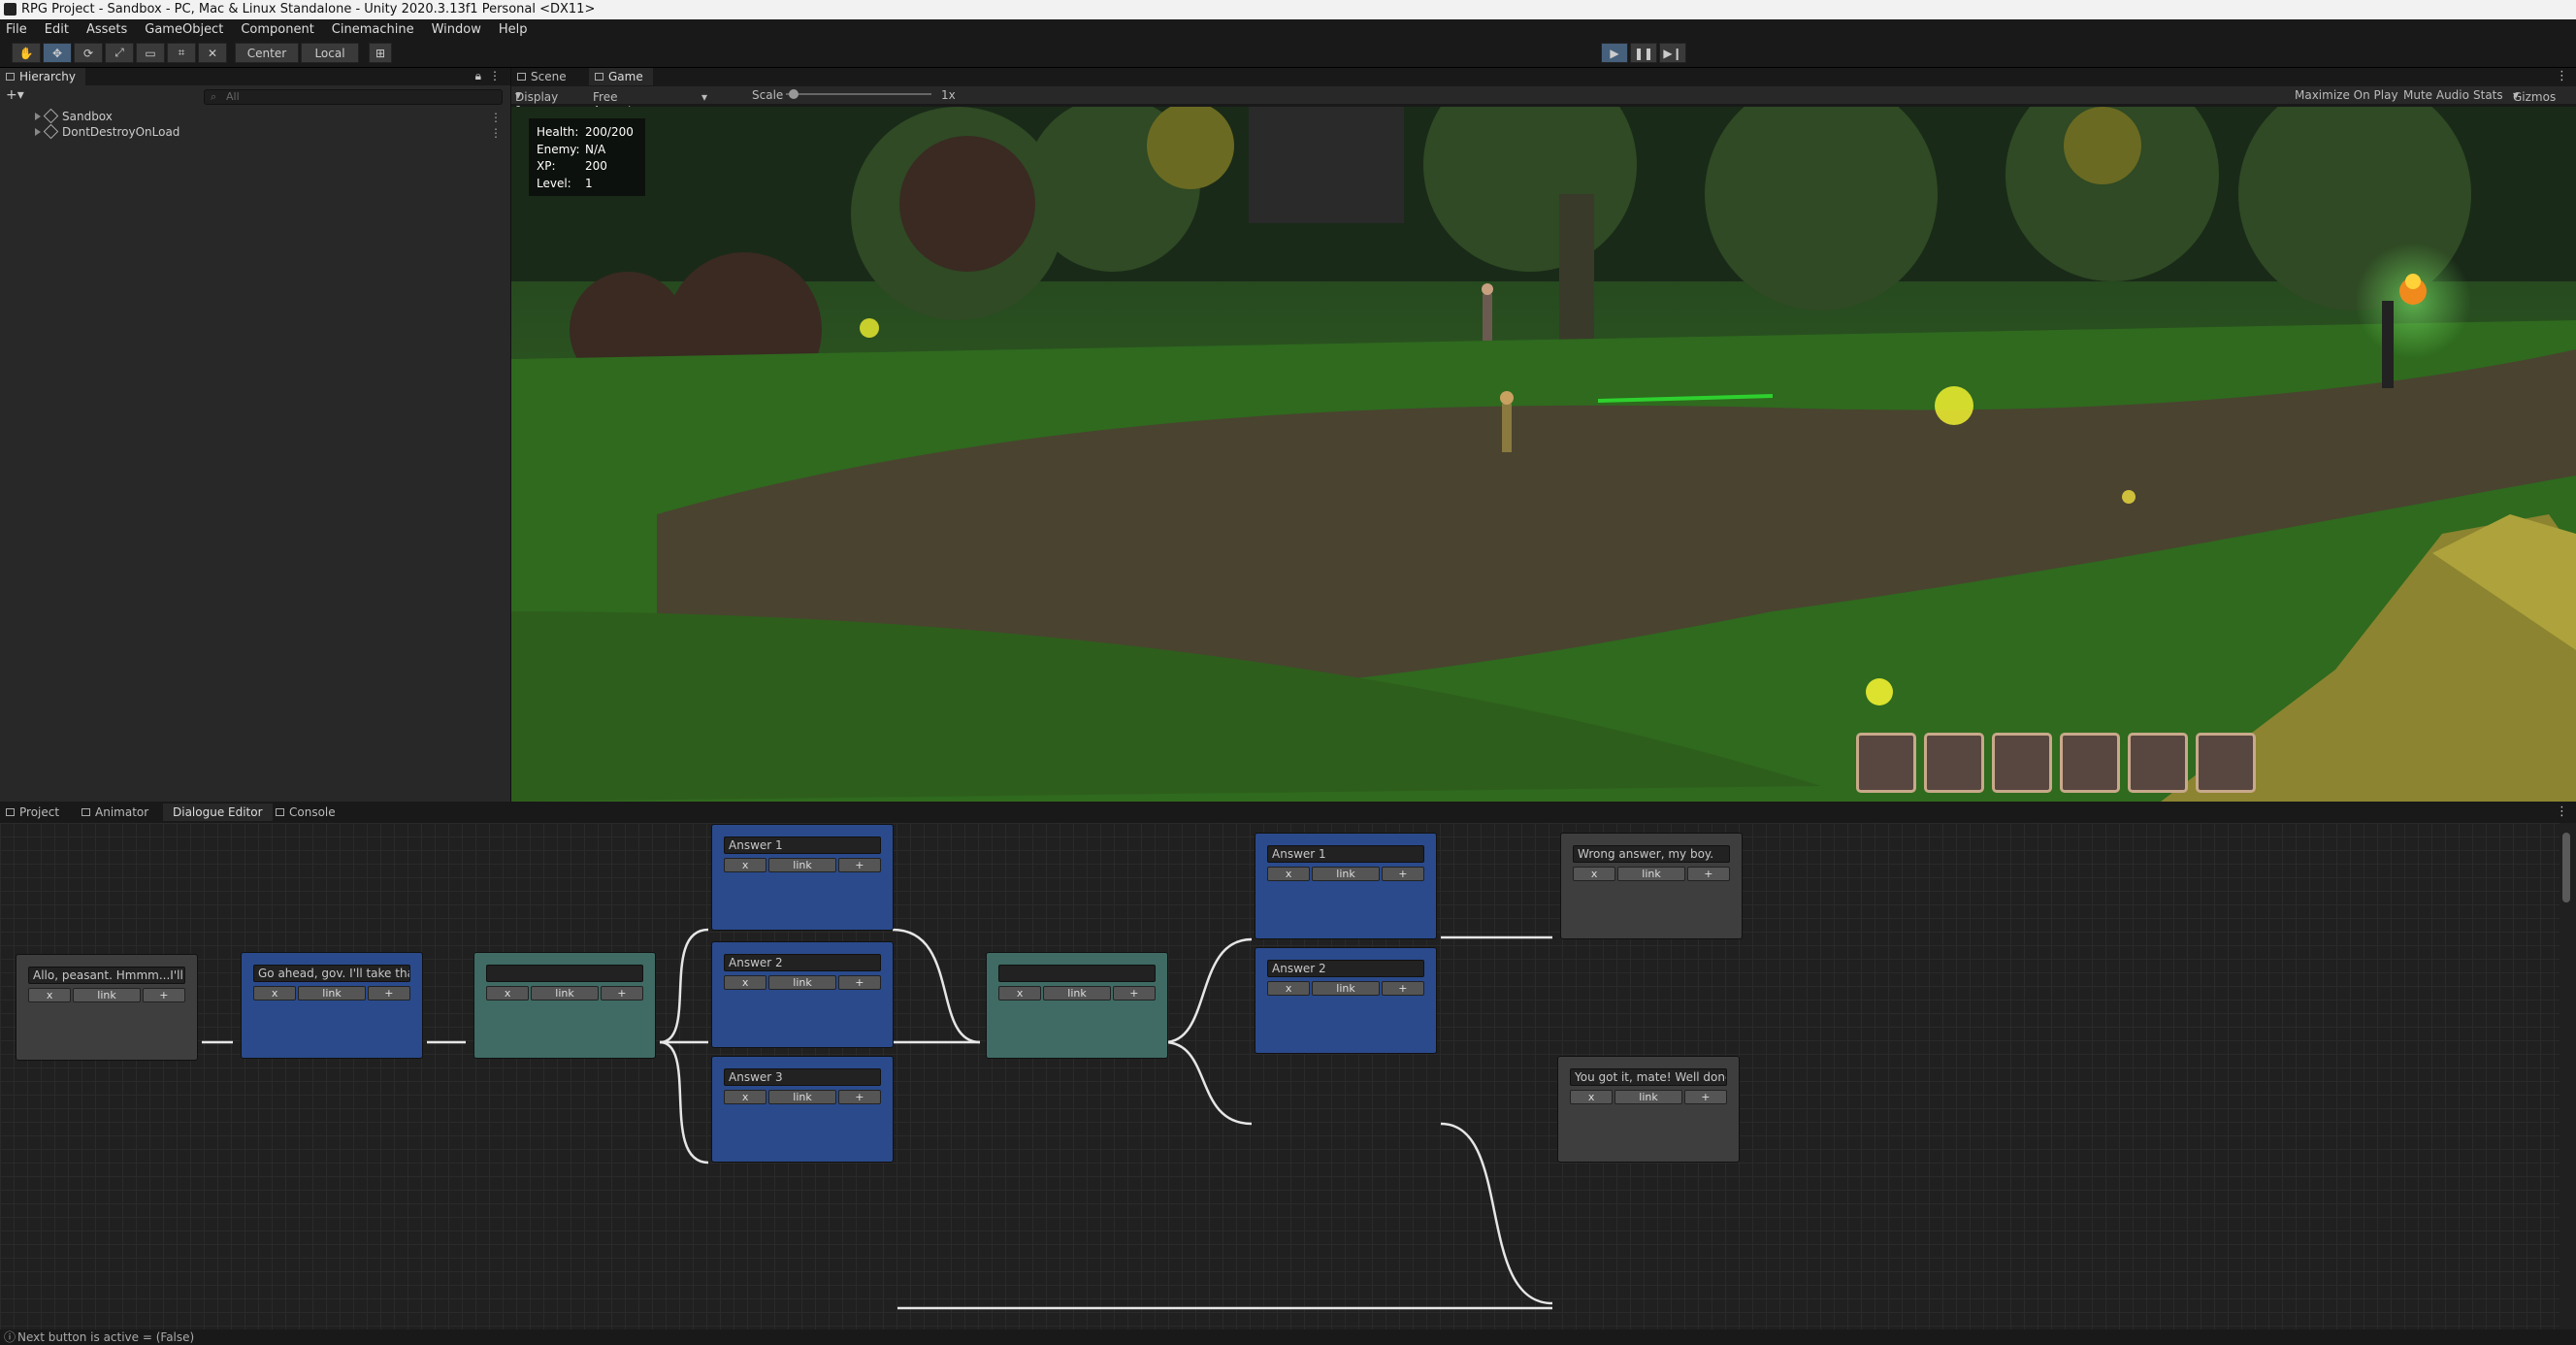  I want to click on scale-tool-icon: ⤢, so click(120, 53).